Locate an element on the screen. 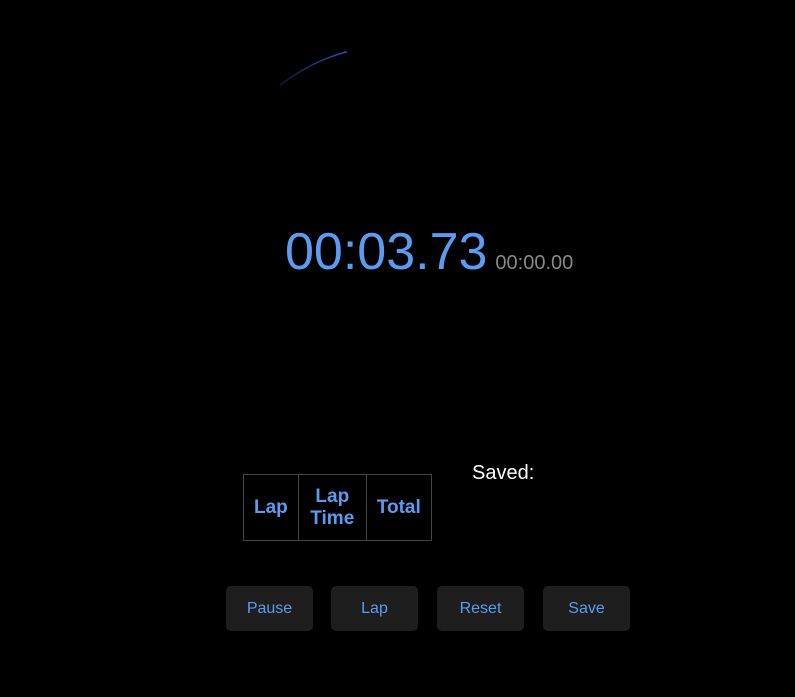  current-lap-time: 00:00.00 is located at coordinates (534, 263).